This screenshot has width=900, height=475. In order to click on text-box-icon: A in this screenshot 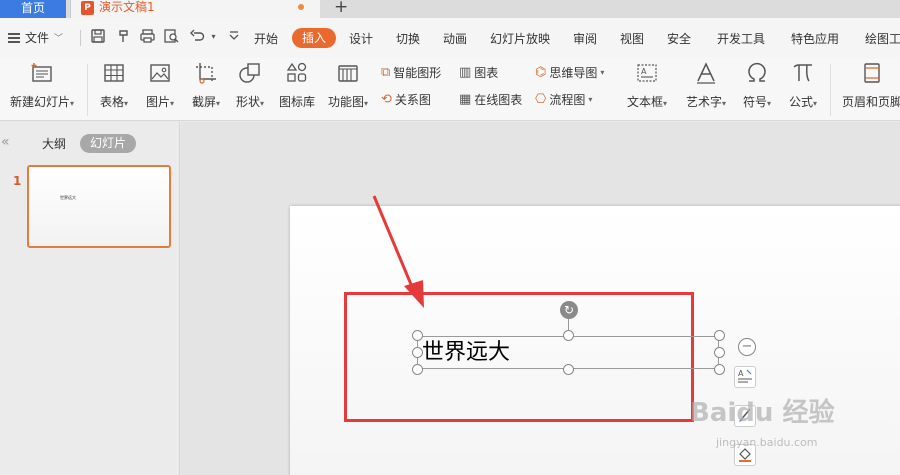, I will do `click(647, 73)`.